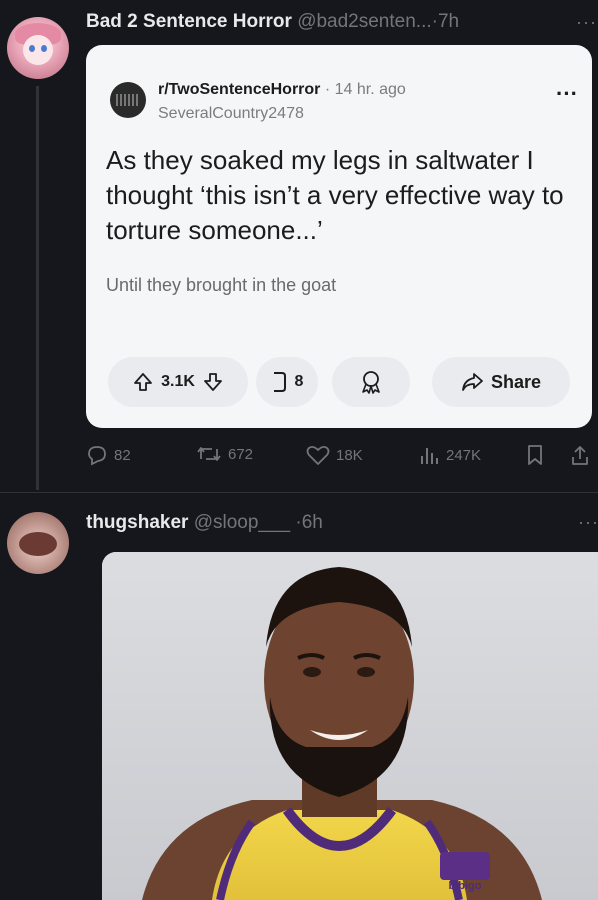  Describe the element at coordinates (122, 455) in the screenshot. I see `reply-count: 82` at that location.